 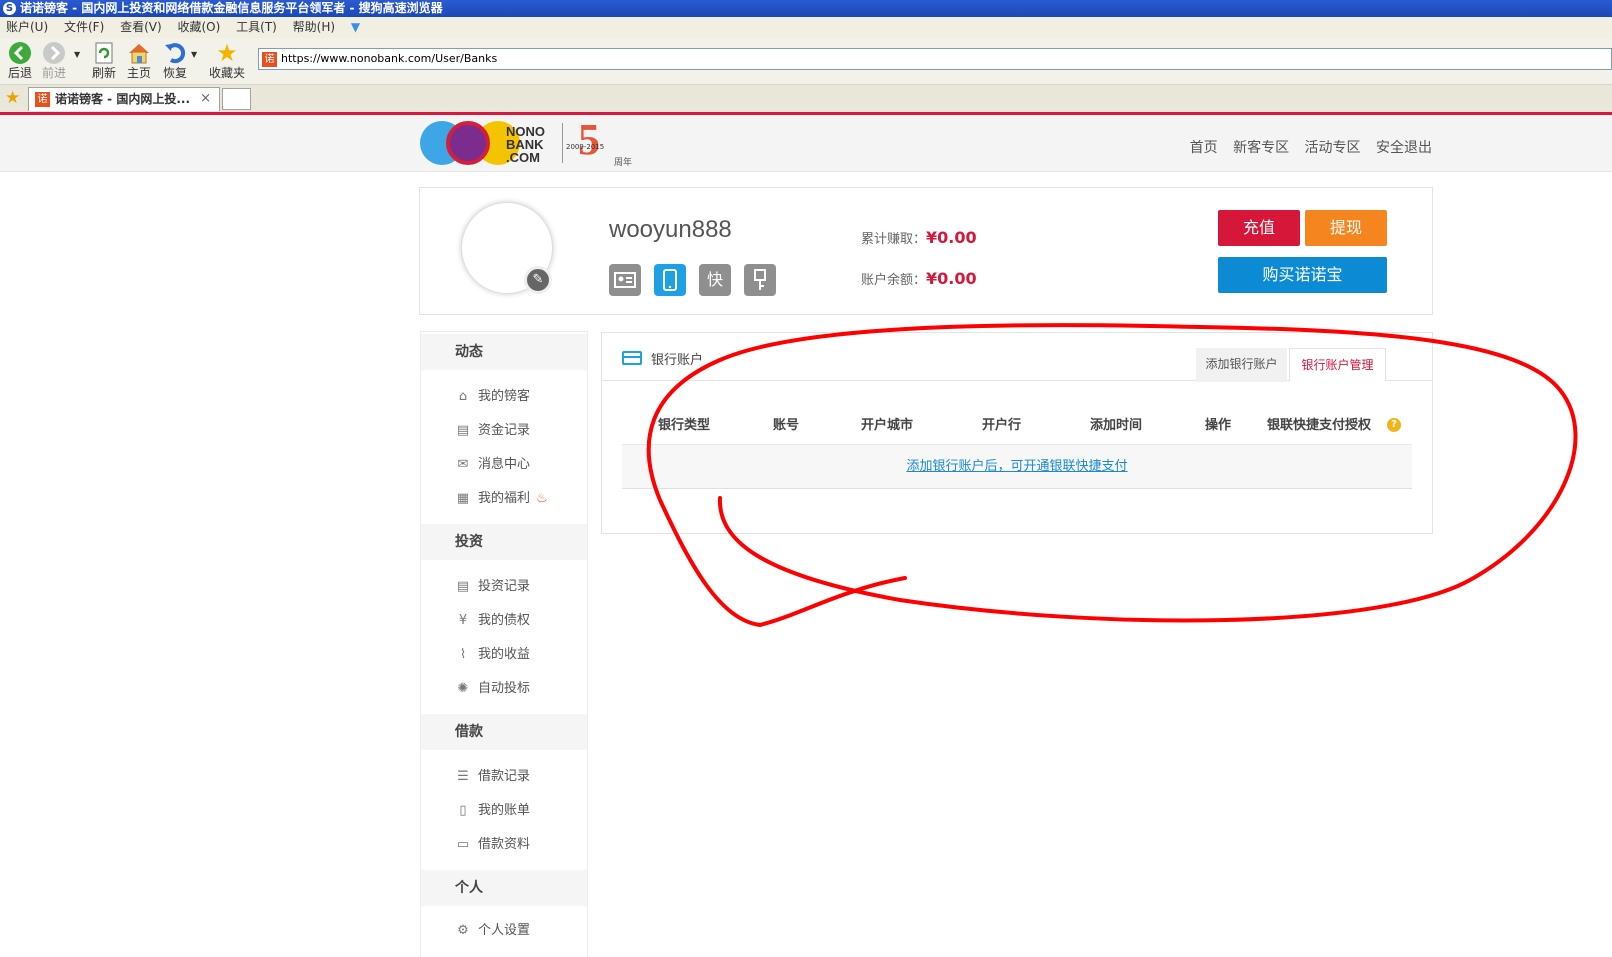 I want to click on nav-logout: 安全退出, so click(x=1404, y=148).